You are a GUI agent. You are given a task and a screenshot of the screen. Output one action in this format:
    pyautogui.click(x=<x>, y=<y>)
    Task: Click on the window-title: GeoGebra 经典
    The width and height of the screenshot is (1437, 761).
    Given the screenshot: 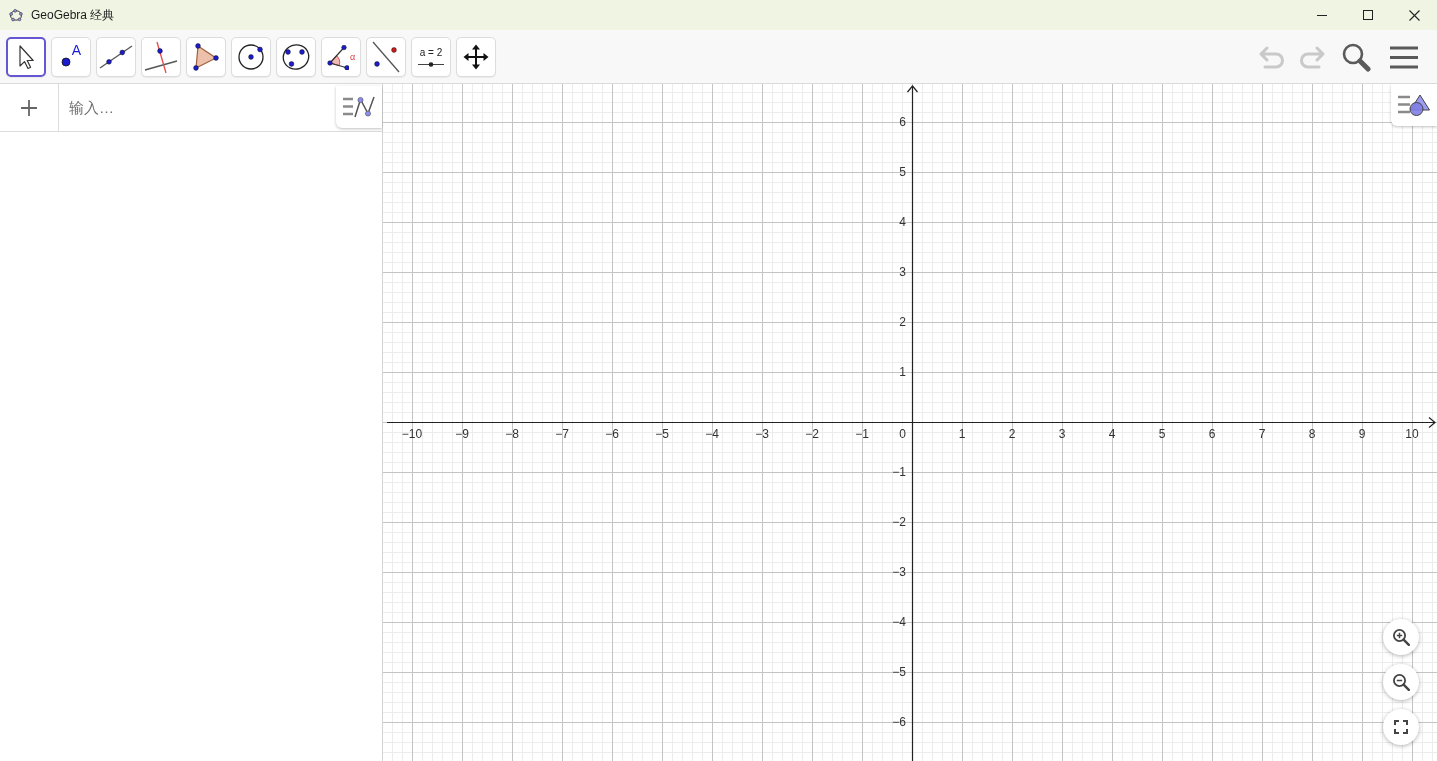 What is the action you would take?
    pyautogui.click(x=73, y=15)
    